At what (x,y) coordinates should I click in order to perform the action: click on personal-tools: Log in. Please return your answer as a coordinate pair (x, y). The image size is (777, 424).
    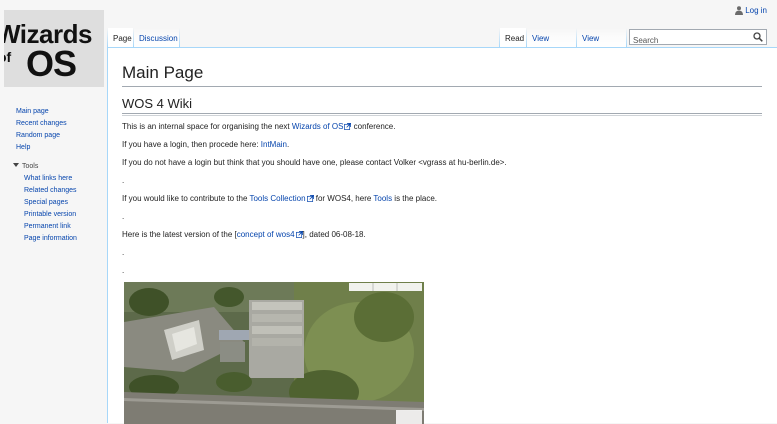
    Looking at the image, I should click on (751, 10).